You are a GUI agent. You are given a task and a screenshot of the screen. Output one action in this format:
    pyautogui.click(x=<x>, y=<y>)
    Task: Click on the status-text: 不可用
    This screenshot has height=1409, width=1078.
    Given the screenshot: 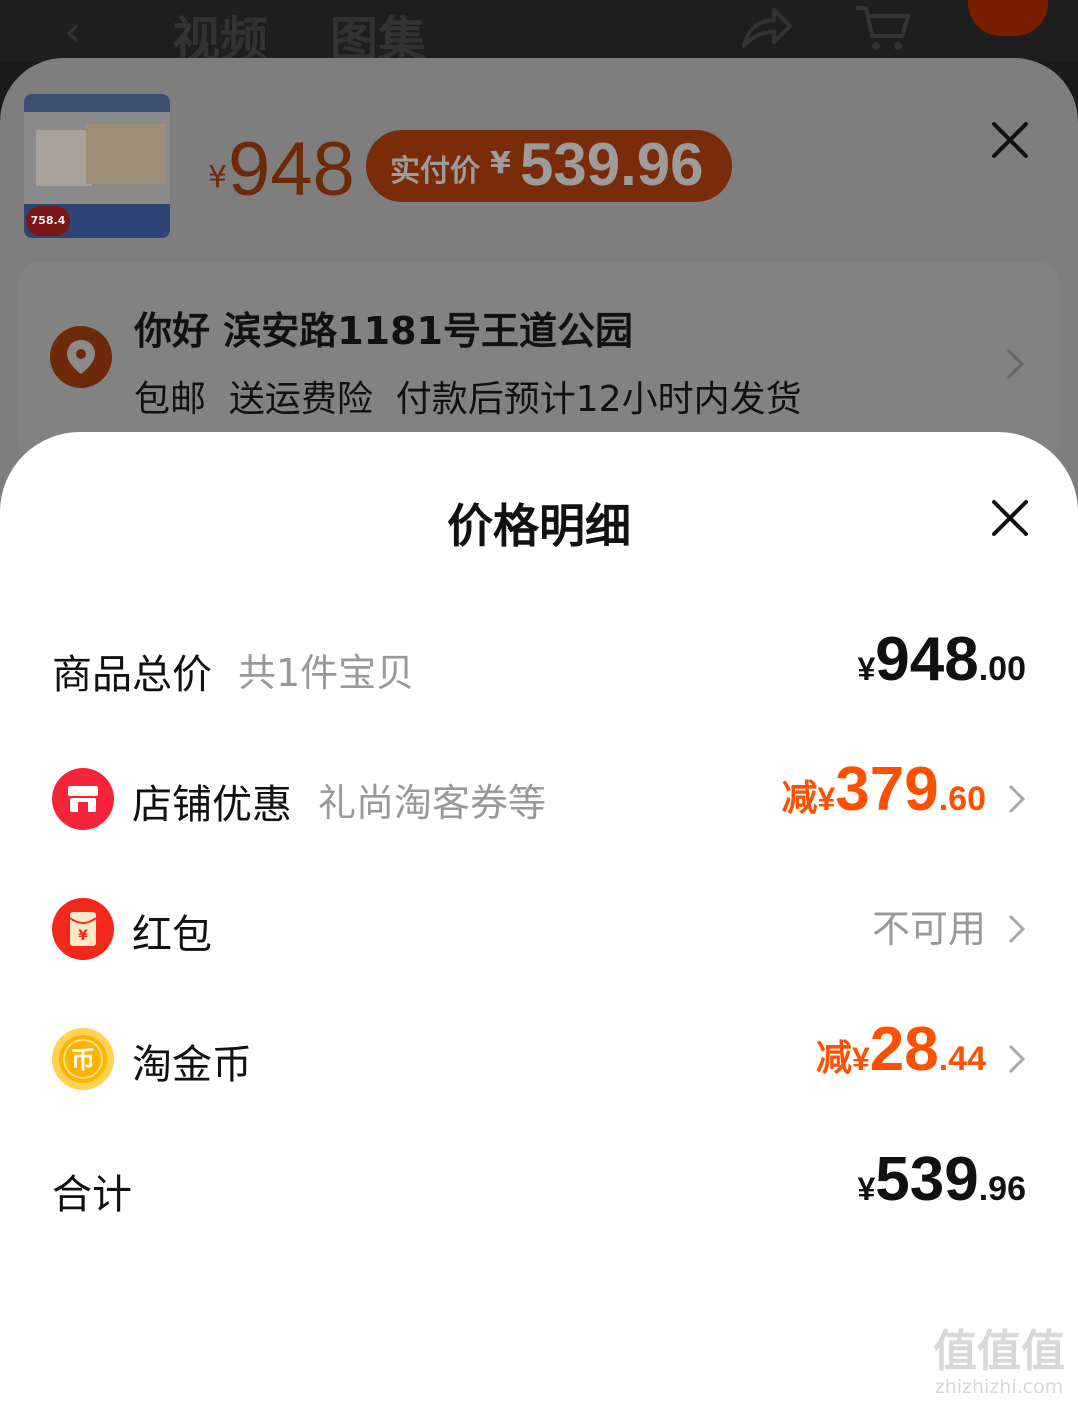 What is the action you would take?
    pyautogui.click(x=928, y=929)
    